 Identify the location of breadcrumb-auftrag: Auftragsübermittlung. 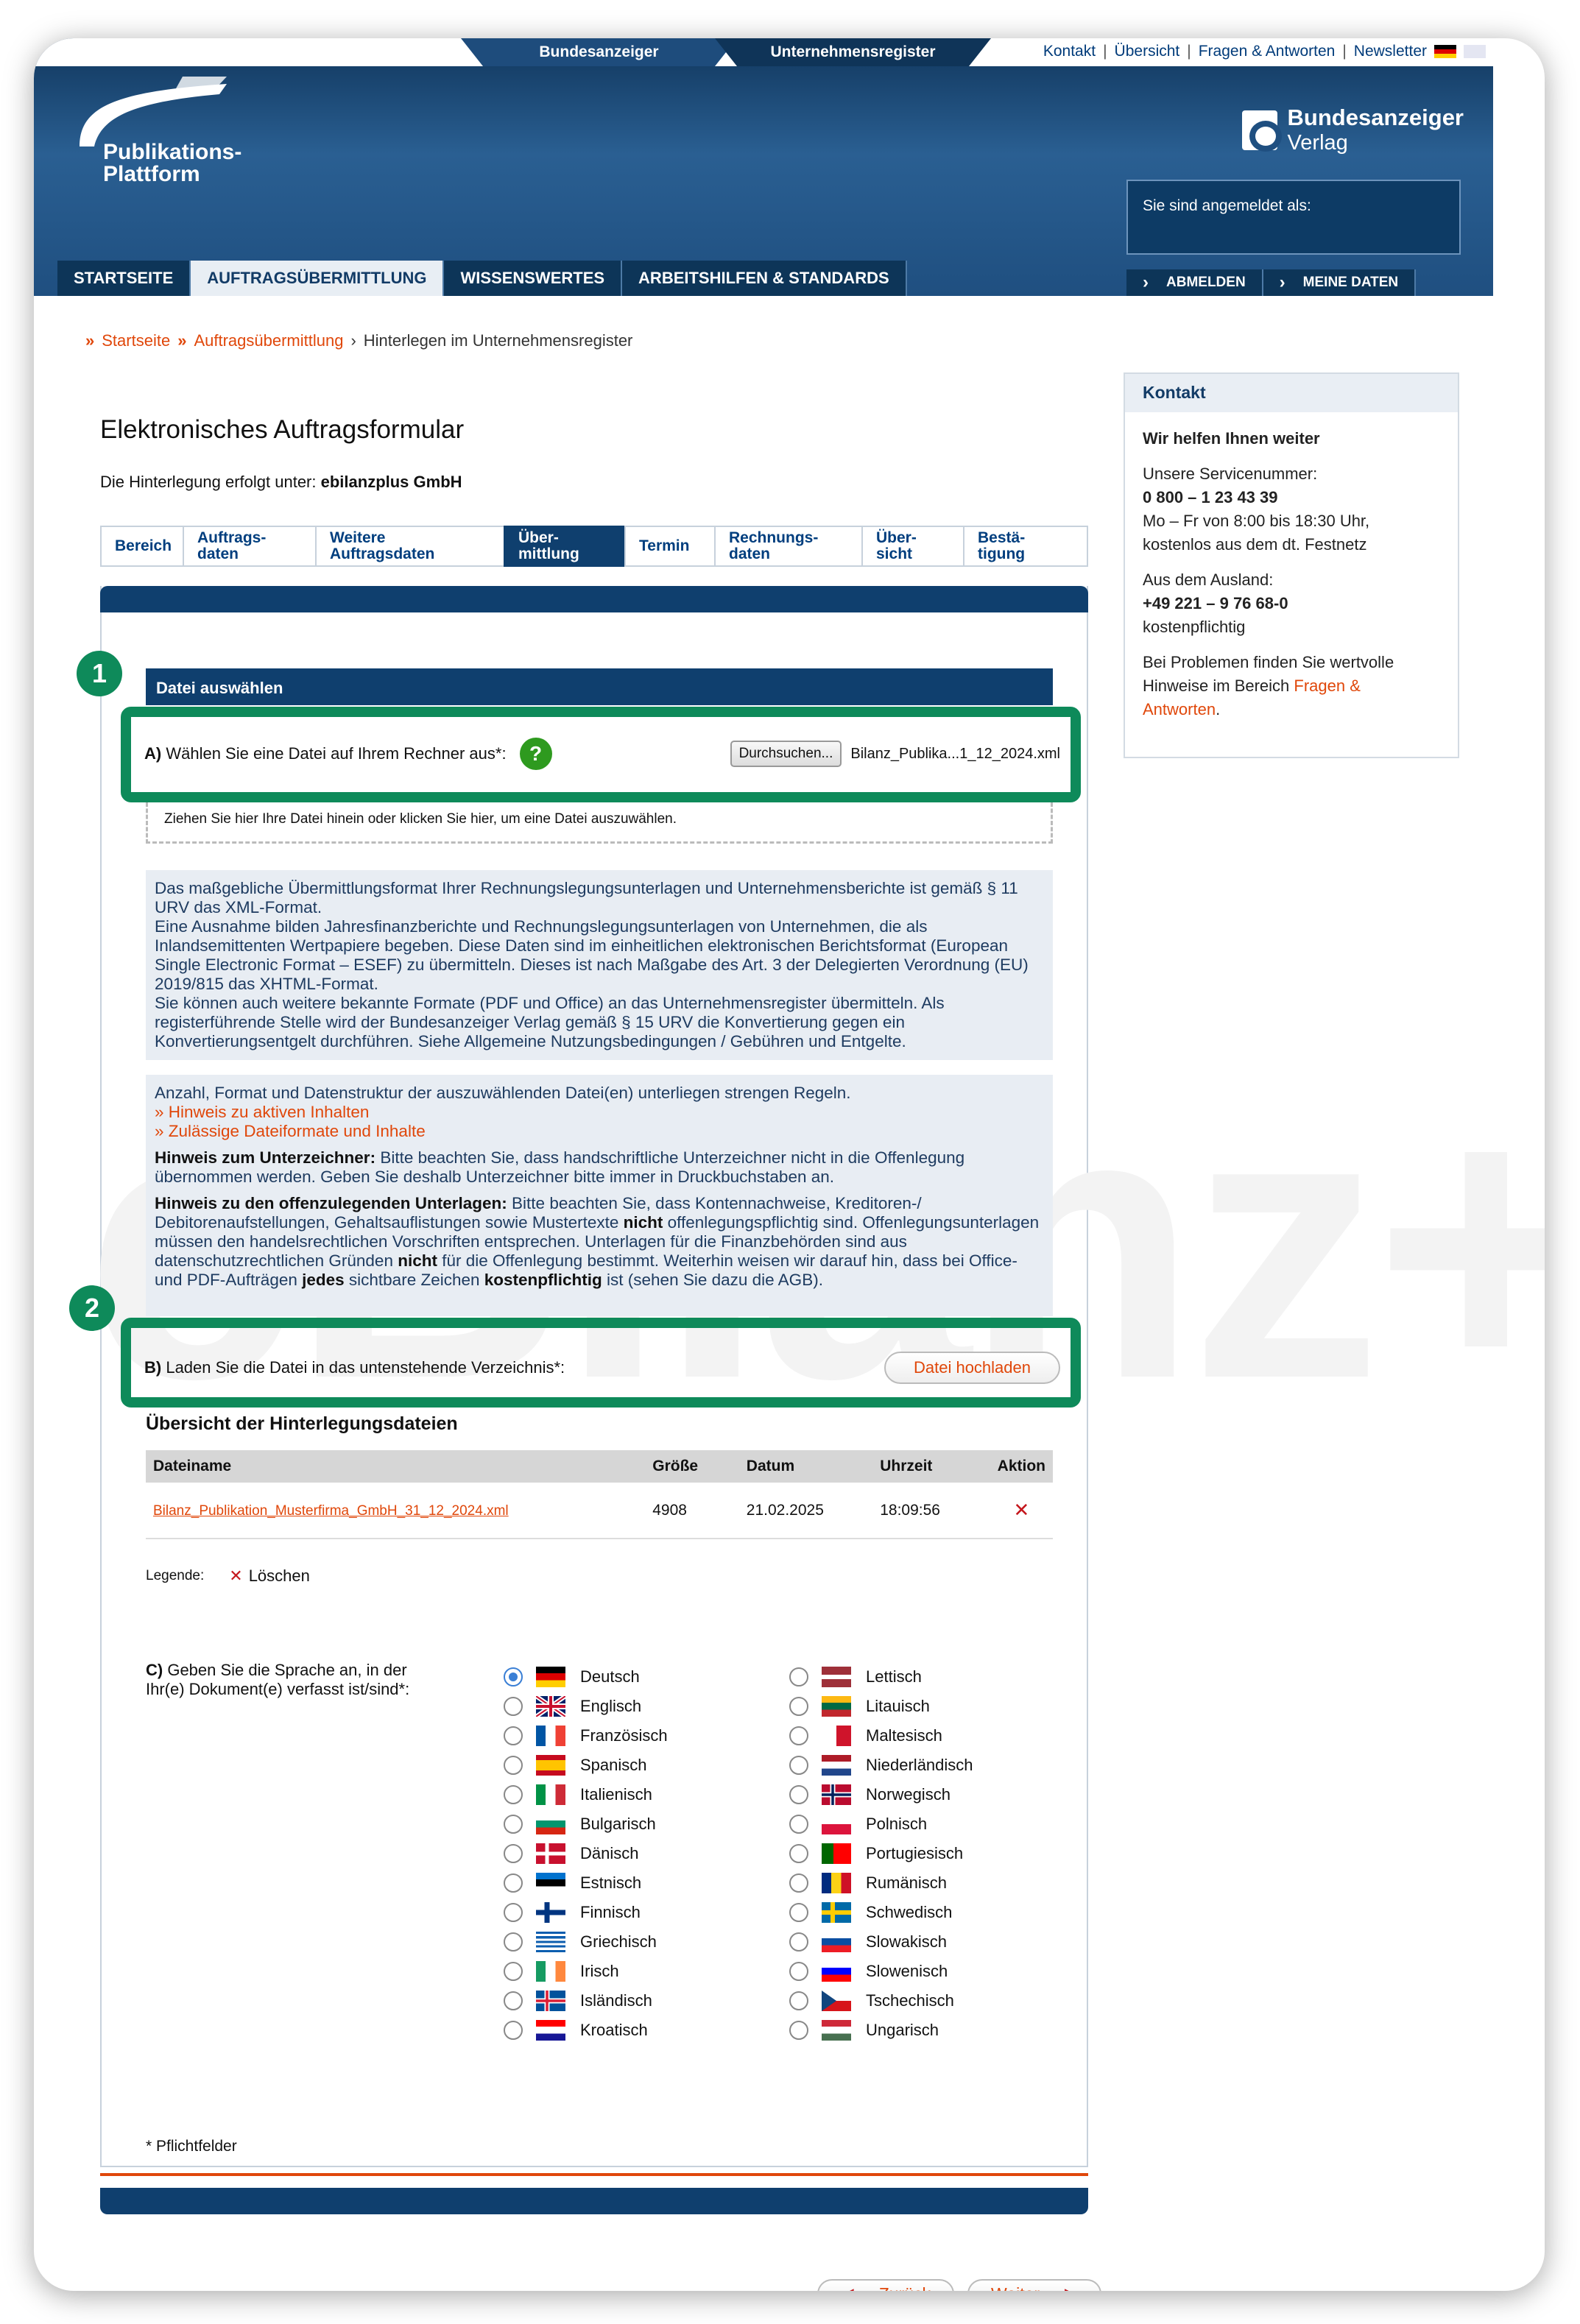
(268, 340).